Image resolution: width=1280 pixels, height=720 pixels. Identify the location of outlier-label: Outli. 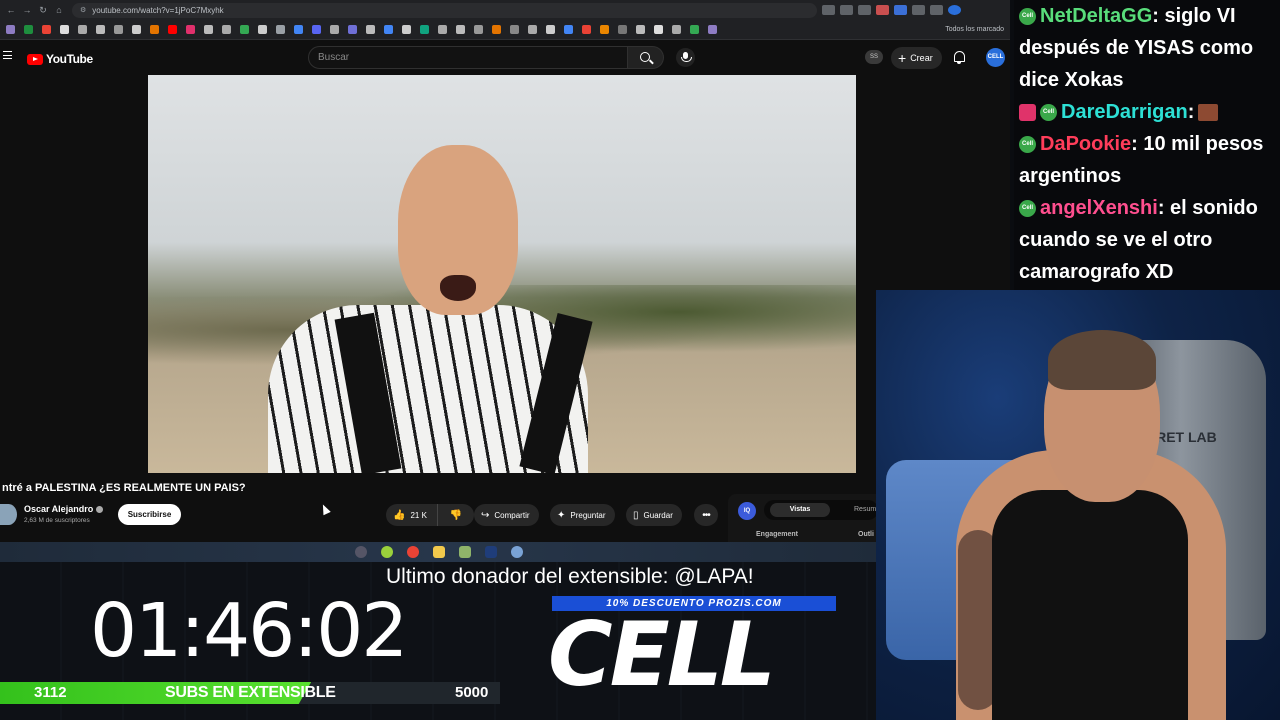
(866, 534).